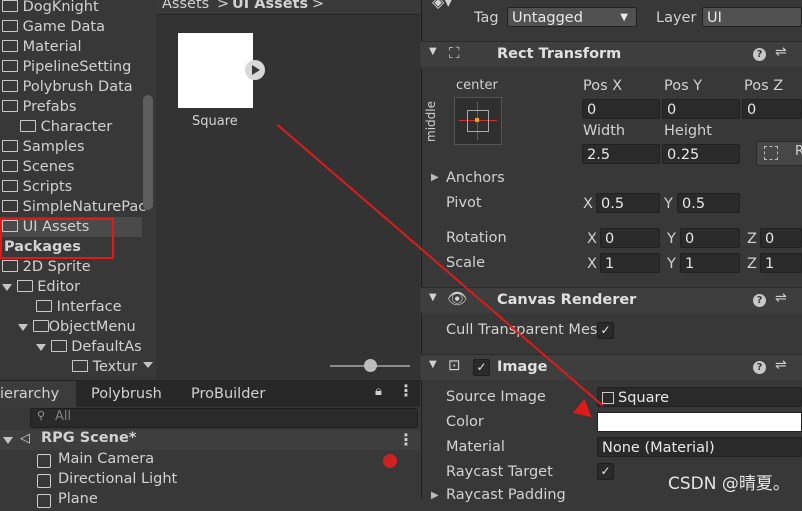  What do you see at coordinates (210, 440) in the screenshot?
I see `scene-row: ◁ RPG Scene* ⋮` at bounding box center [210, 440].